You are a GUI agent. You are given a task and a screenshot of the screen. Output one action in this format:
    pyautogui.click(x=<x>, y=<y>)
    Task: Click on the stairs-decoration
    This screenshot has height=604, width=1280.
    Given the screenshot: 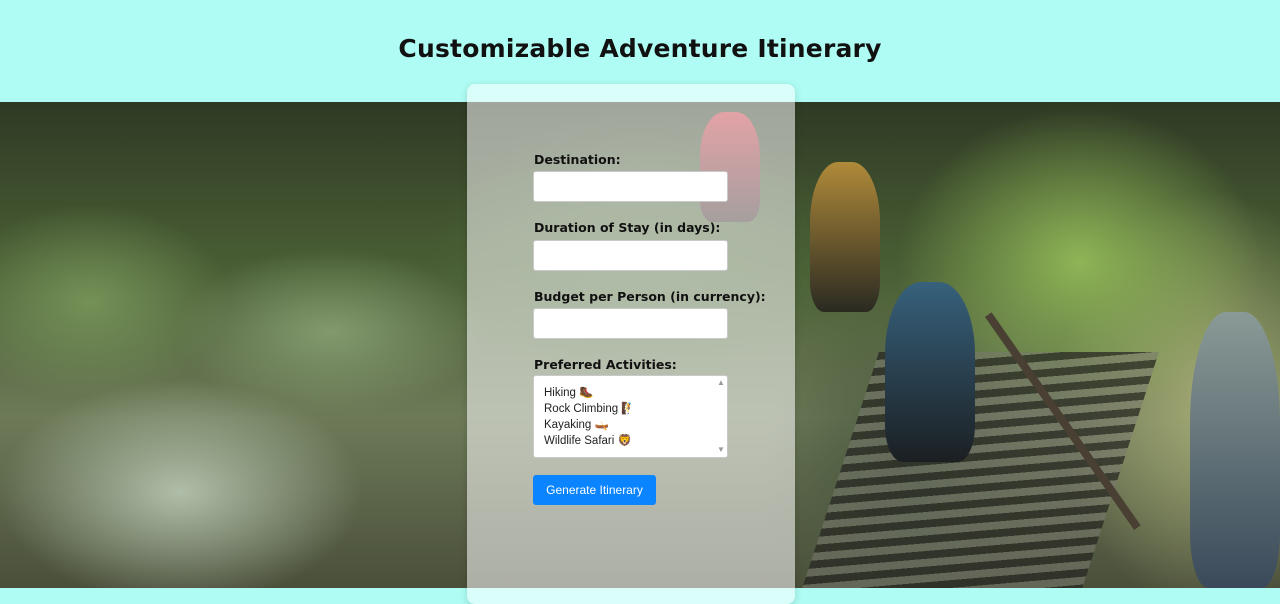 What is the action you would take?
    pyautogui.click(x=980, y=470)
    